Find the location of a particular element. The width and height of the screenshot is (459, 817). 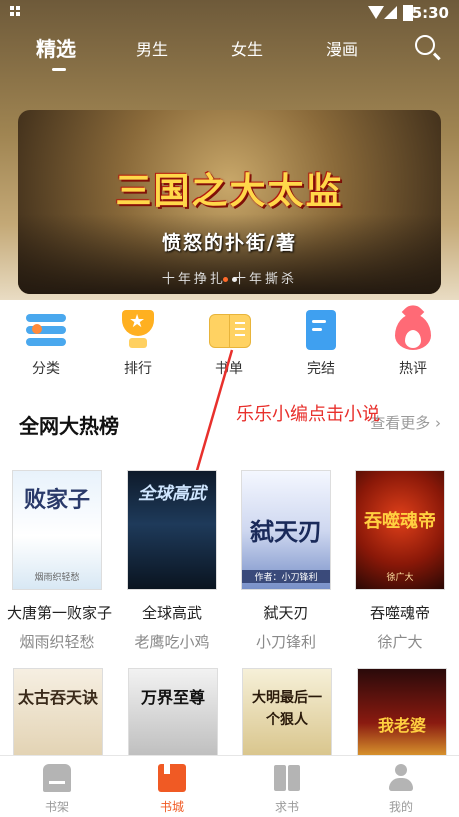

cover-title: 弑天刃 is located at coordinates (286, 531).